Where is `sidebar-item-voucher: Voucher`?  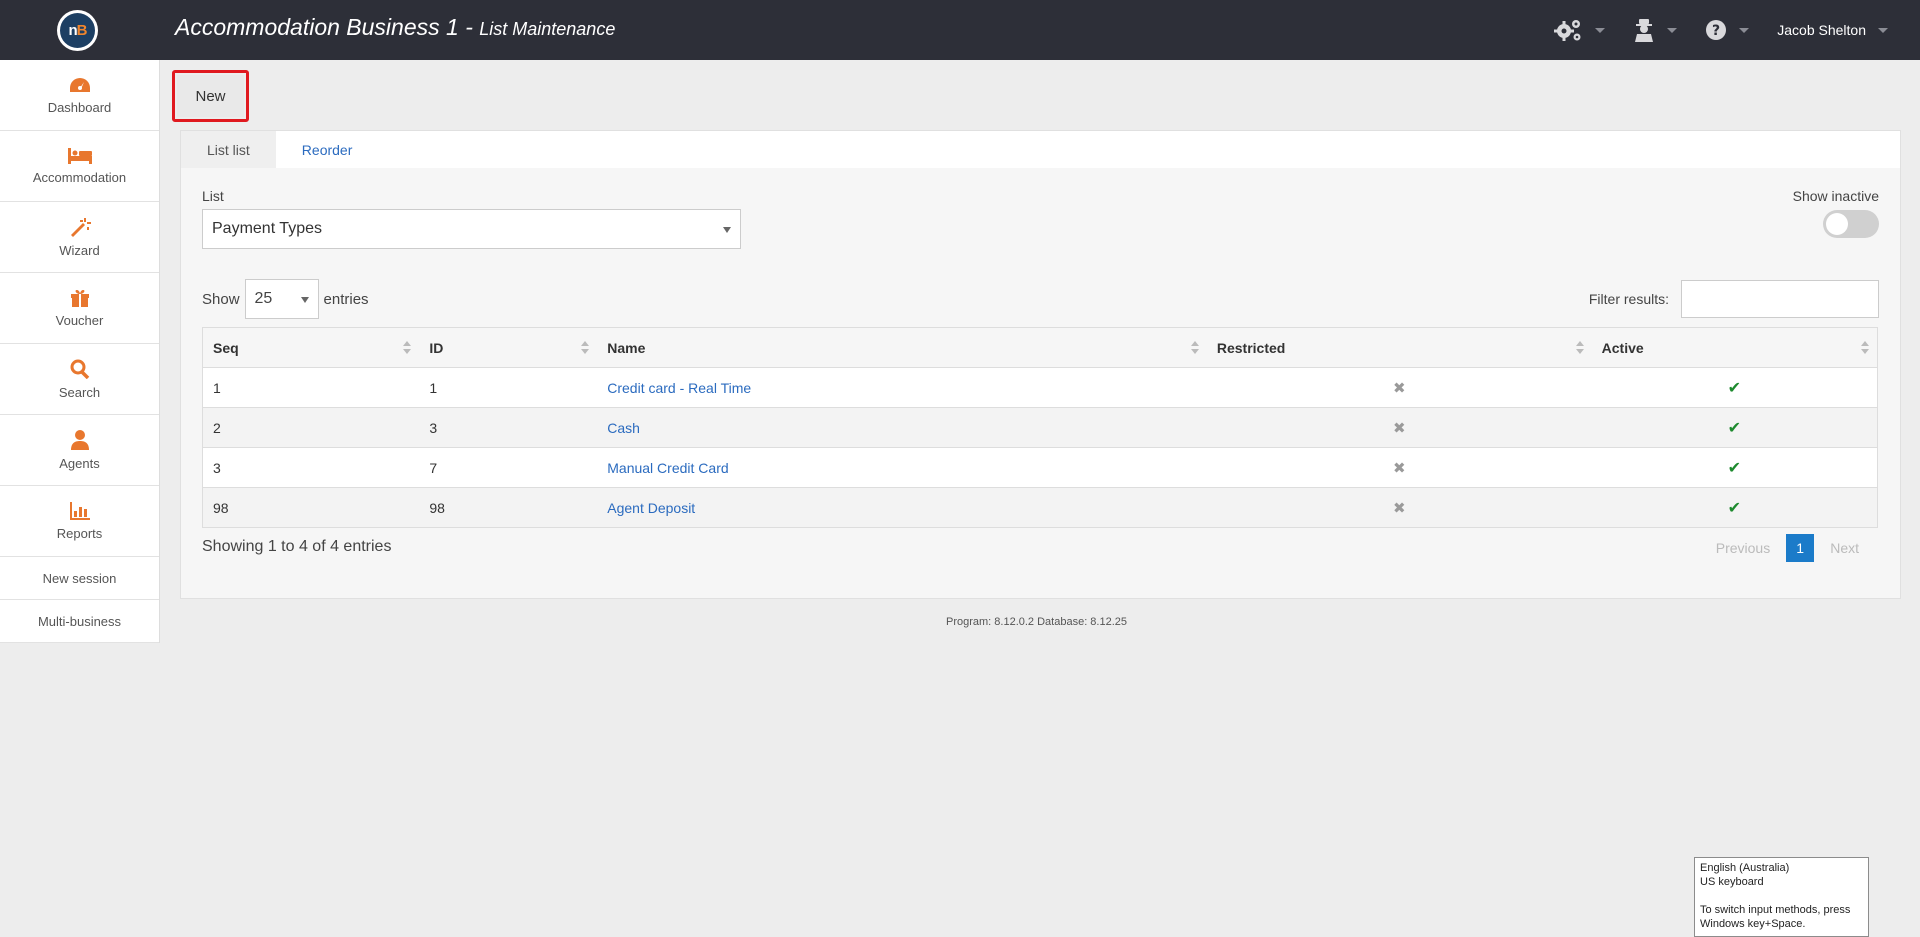 sidebar-item-voucher: Voucher is located at coordinates (79, 308).